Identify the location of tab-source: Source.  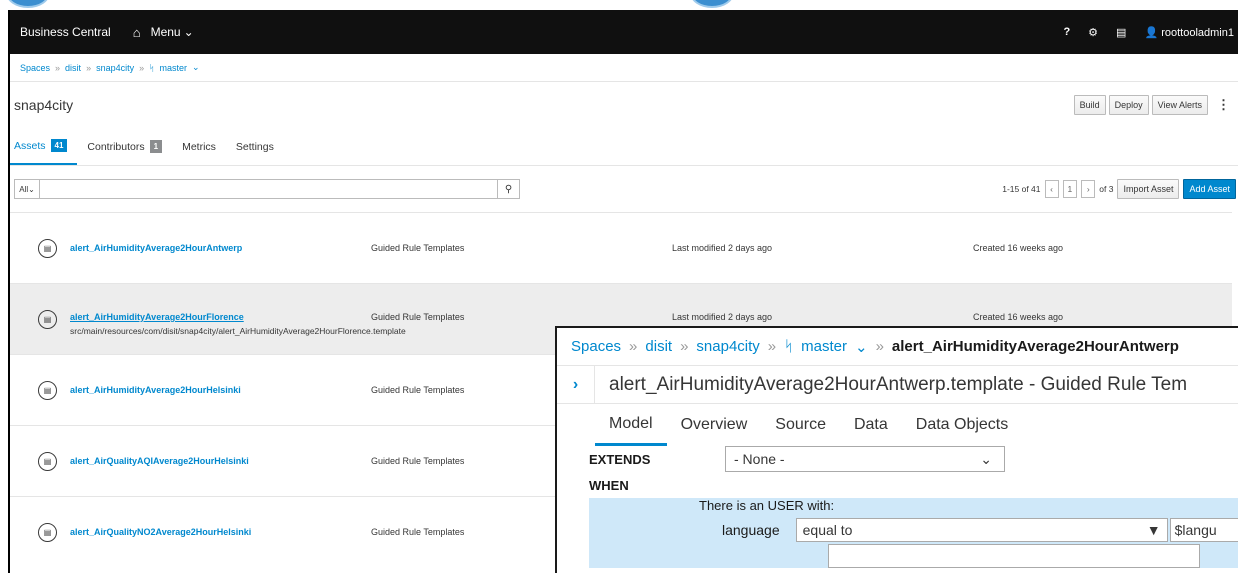
(800, 425).